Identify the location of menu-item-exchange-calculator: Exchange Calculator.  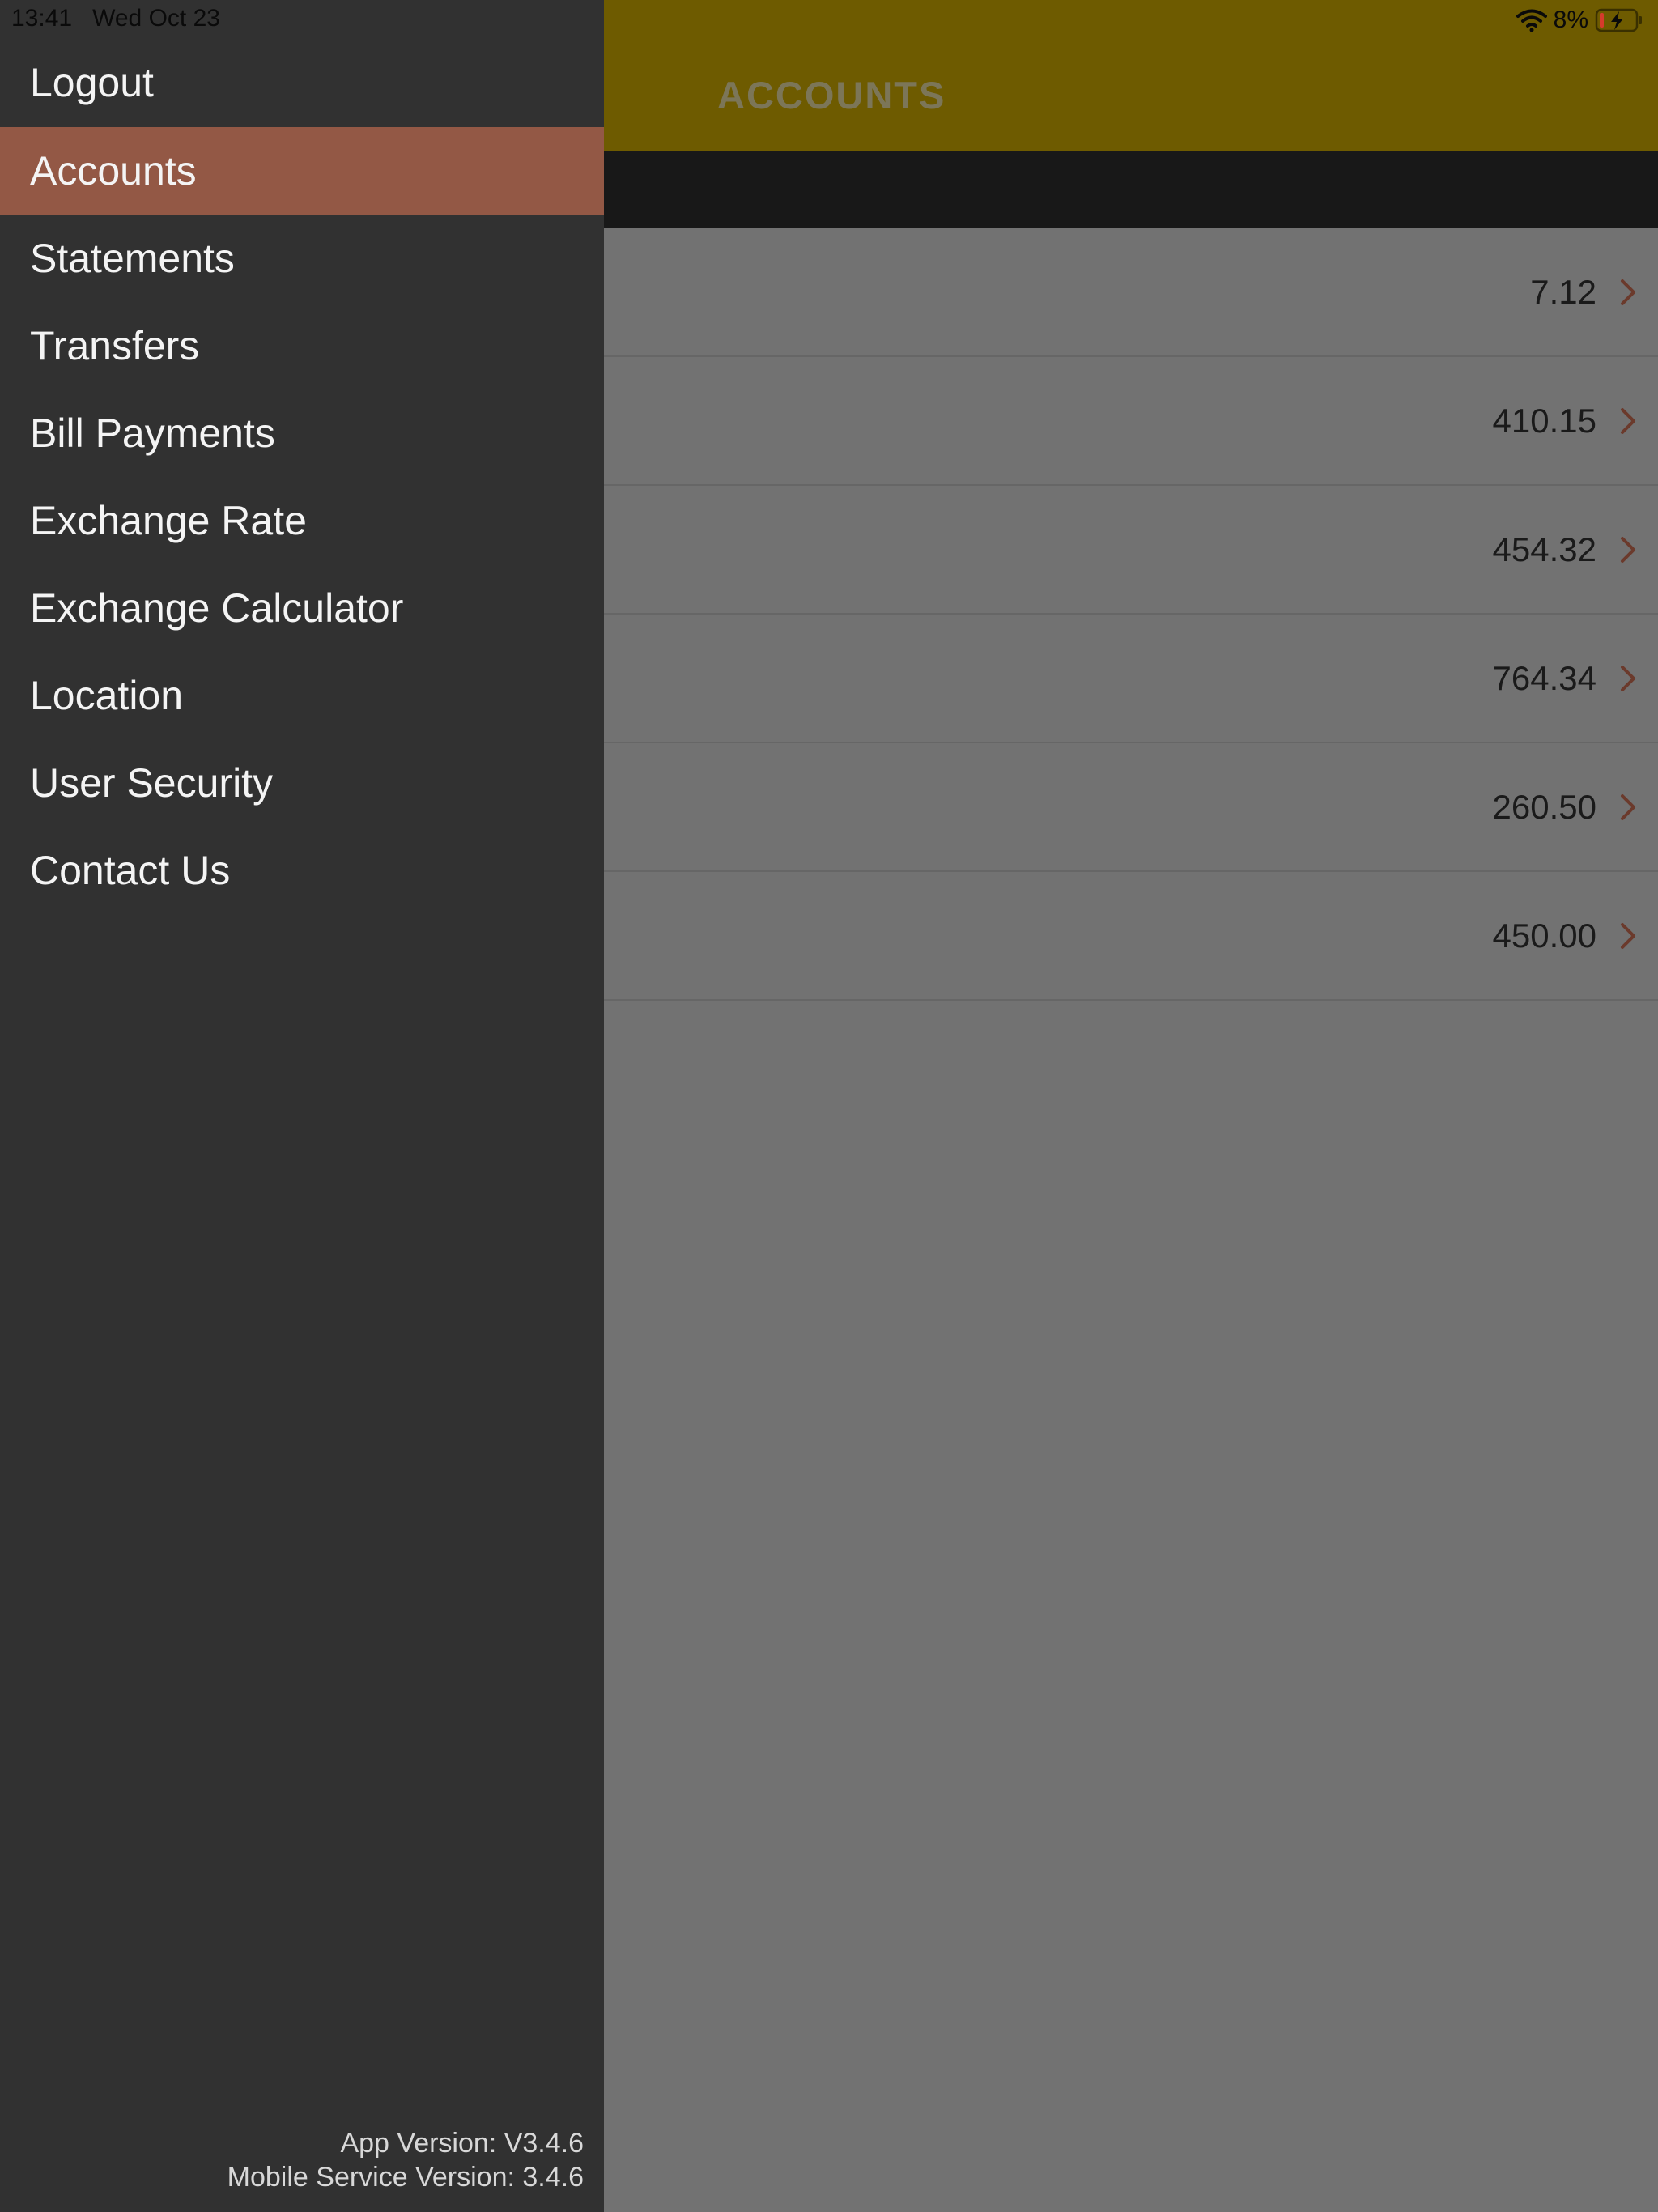
(302, 608).